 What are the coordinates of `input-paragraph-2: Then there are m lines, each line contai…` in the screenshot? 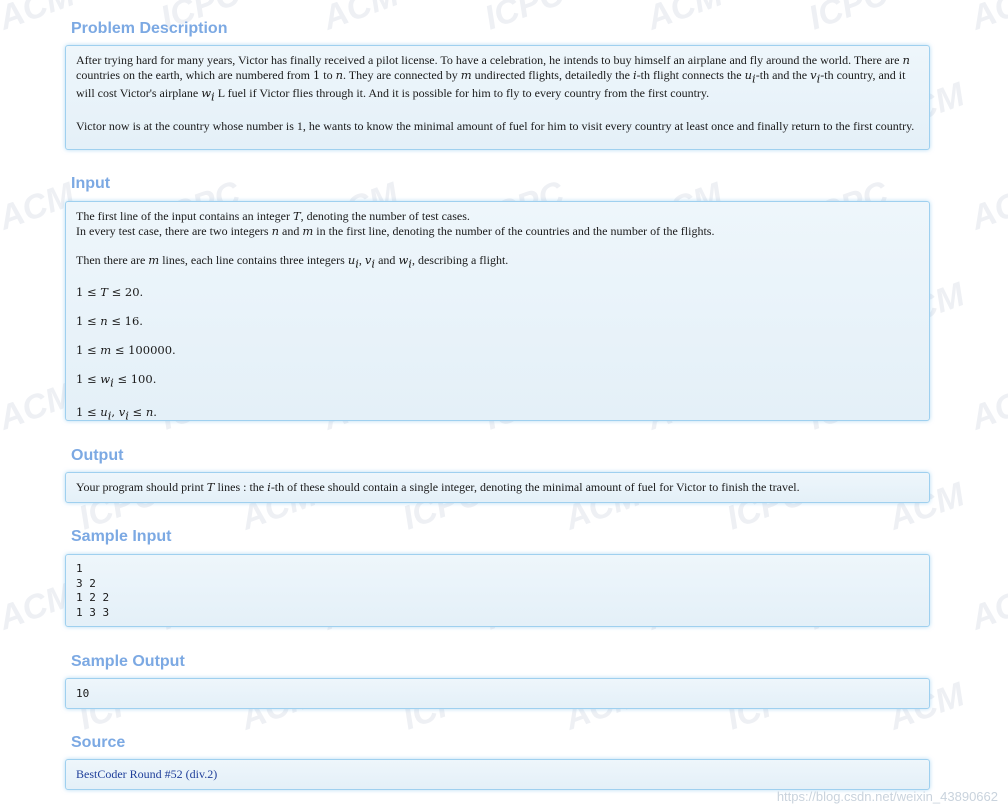 It's located at (292, 262).